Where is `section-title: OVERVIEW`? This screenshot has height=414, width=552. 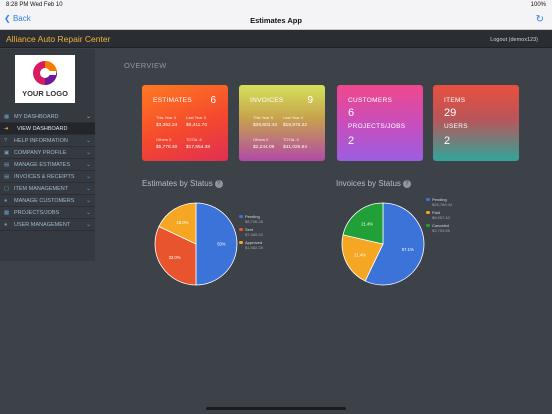 section-title: OVERVIEW is located at coordinates (145, 65).